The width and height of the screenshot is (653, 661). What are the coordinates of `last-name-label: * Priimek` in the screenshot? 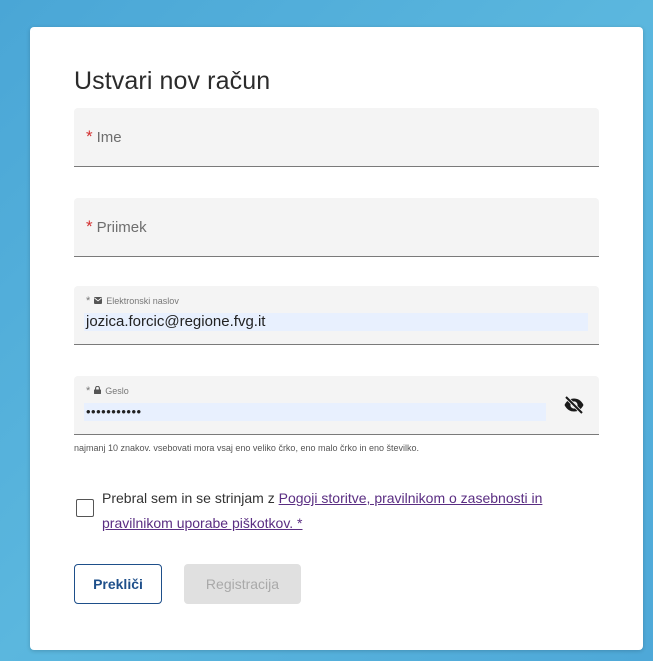 It's located at (116, 226).